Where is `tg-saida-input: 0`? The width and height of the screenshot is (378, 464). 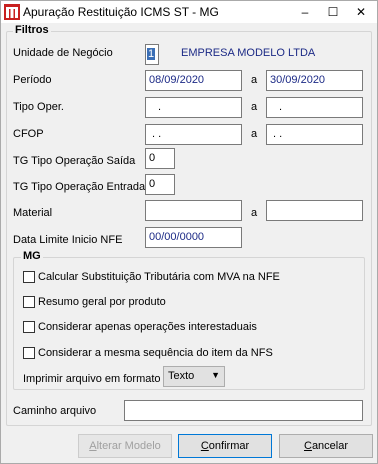
tg-saida-input: 0 is located at coordinates (160, 158).